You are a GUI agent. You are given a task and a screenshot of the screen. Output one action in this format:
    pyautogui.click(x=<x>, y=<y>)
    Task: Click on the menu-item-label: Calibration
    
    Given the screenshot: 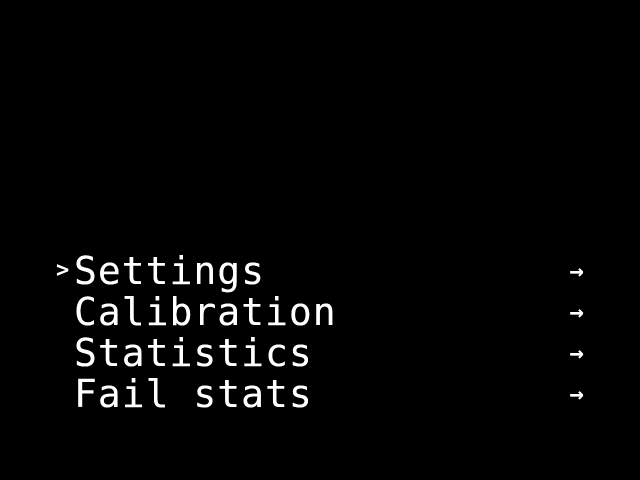 What is the action you would take?
    pyautogui.click(x=205, y=311)
    